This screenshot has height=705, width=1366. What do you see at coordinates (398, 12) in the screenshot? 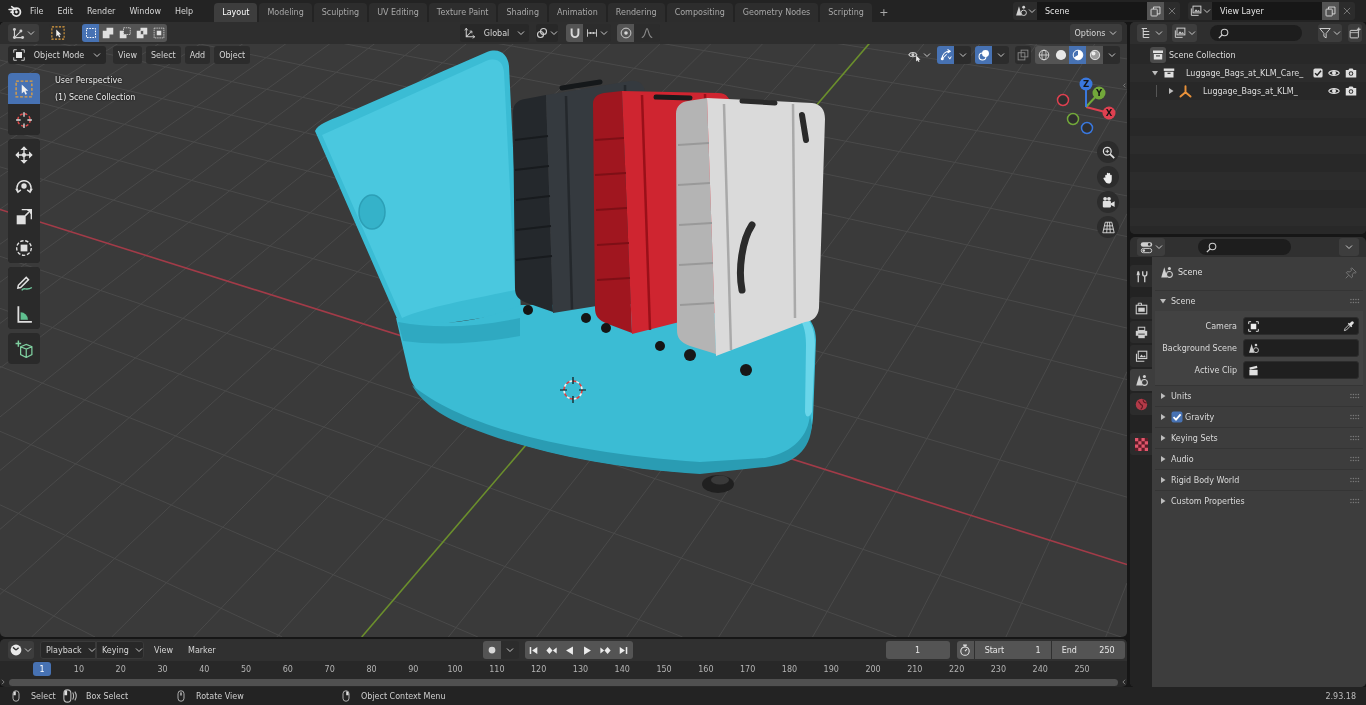
I see `workspace-tab: UV Editing` at bounding box center [398, 12].